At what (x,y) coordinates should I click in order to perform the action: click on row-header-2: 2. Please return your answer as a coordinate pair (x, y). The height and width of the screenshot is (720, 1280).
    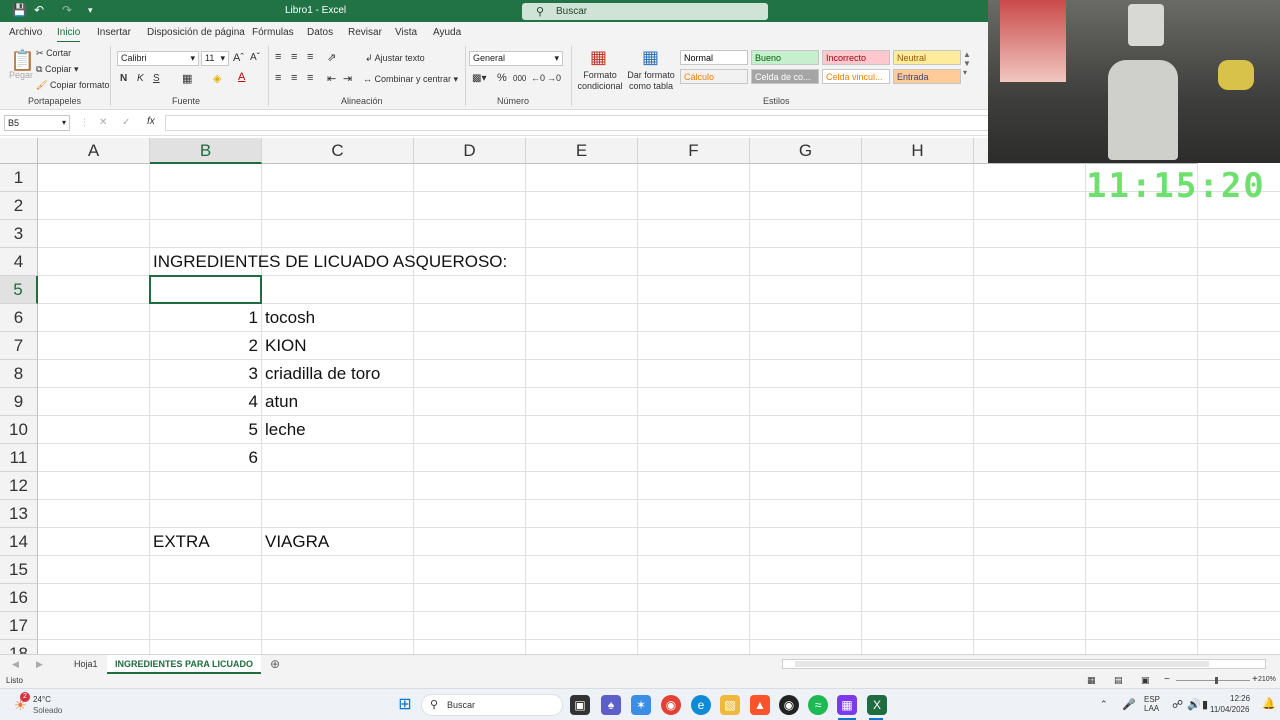
    Looking at the image, I should click on (19, 206).